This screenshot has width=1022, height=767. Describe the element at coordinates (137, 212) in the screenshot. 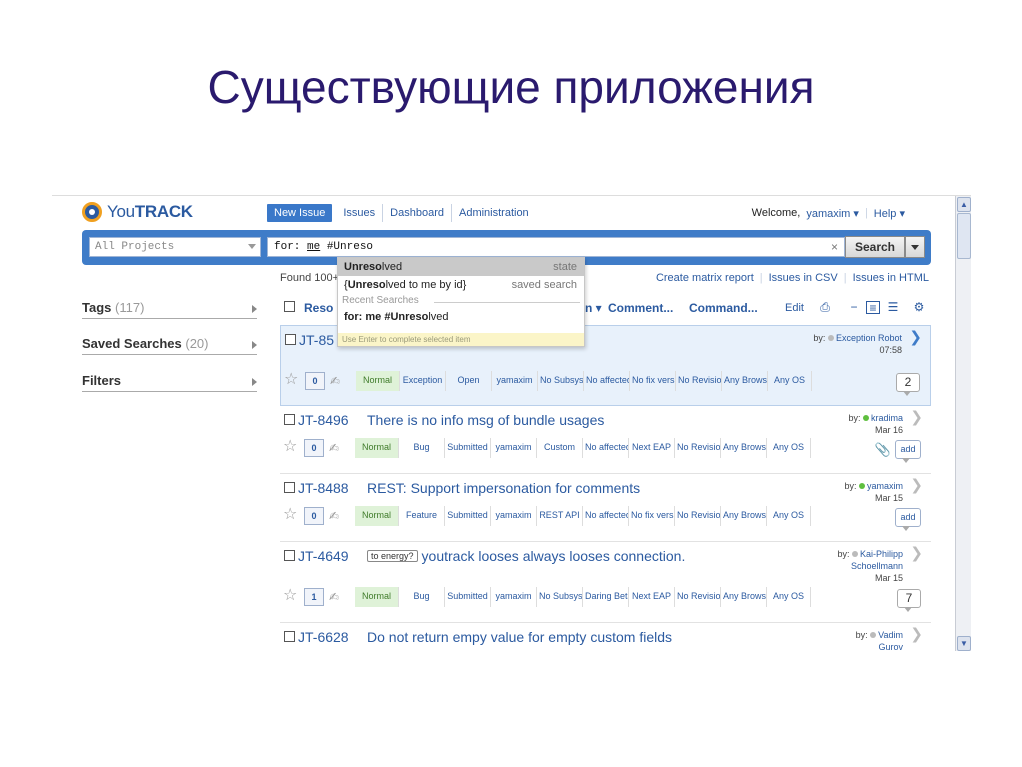

I see `youtrack-logo: YouTRACK` at that location.